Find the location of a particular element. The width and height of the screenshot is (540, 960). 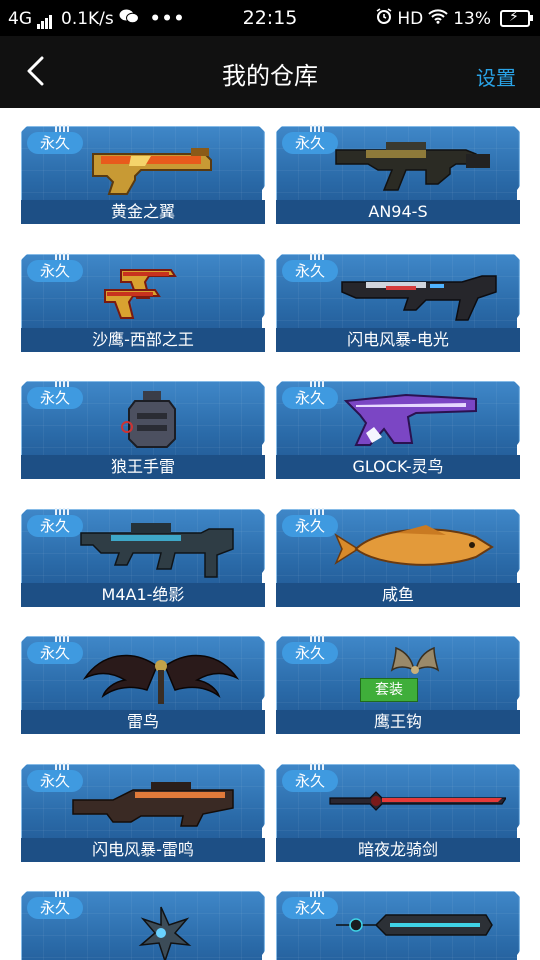

inventory-item: 永久 闪电风暴-雷鸣 is located at coordinates (143, 812).